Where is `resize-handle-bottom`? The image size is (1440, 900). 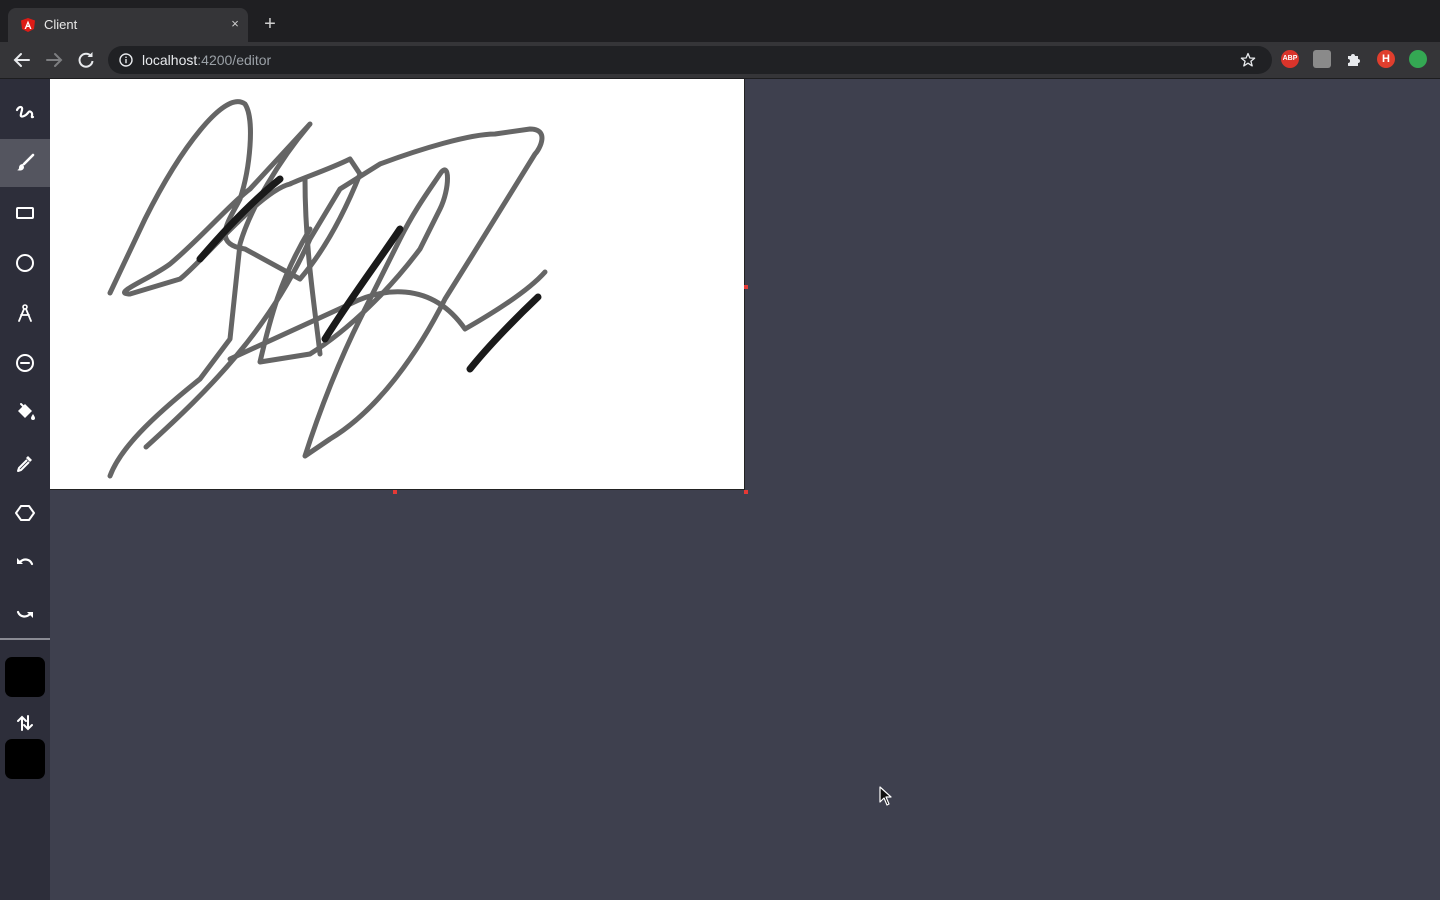 resize-handle-bottom is located at coordinates (395, 492).